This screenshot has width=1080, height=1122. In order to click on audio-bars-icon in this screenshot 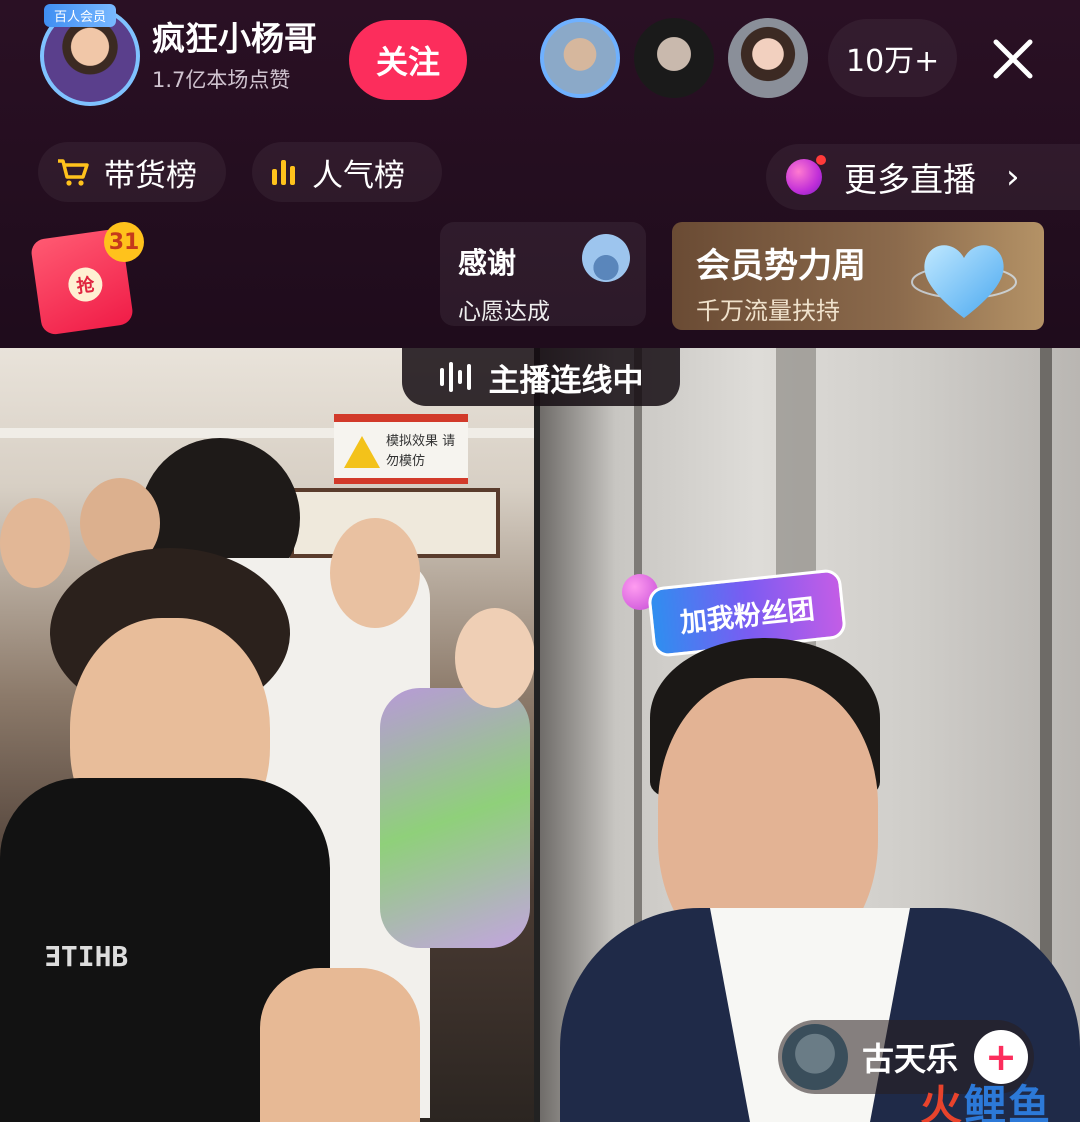, I will do `click(458, 377)`.